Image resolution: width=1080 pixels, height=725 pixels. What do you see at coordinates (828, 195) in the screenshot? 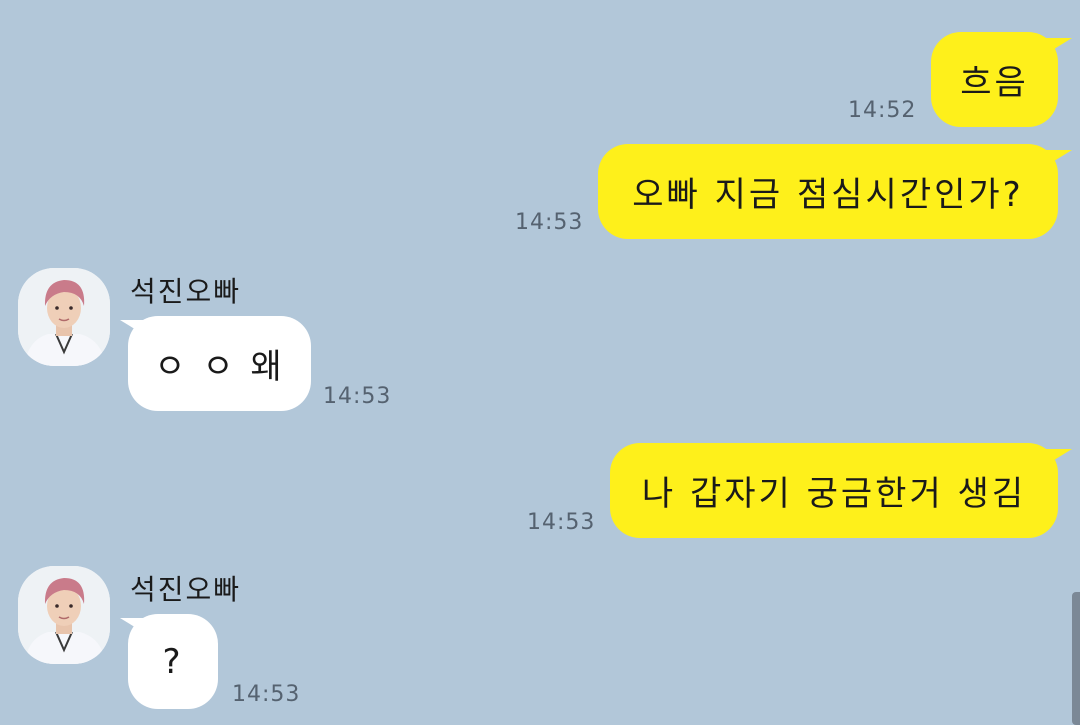
I see `message-text: 오빠 지금 점심시간인가?` at bounding box center [828, 195].